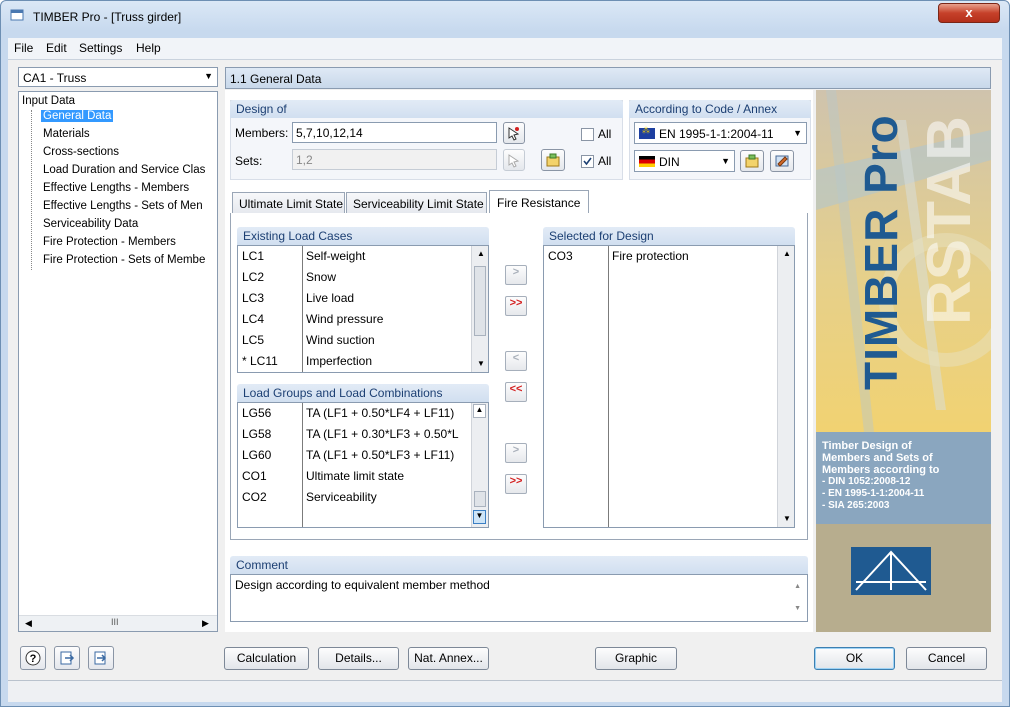  What do you see at coordinates (519, 565) in the screenshot?
I see `comment-title-bar: Comment` at bounding box center [519, 565].